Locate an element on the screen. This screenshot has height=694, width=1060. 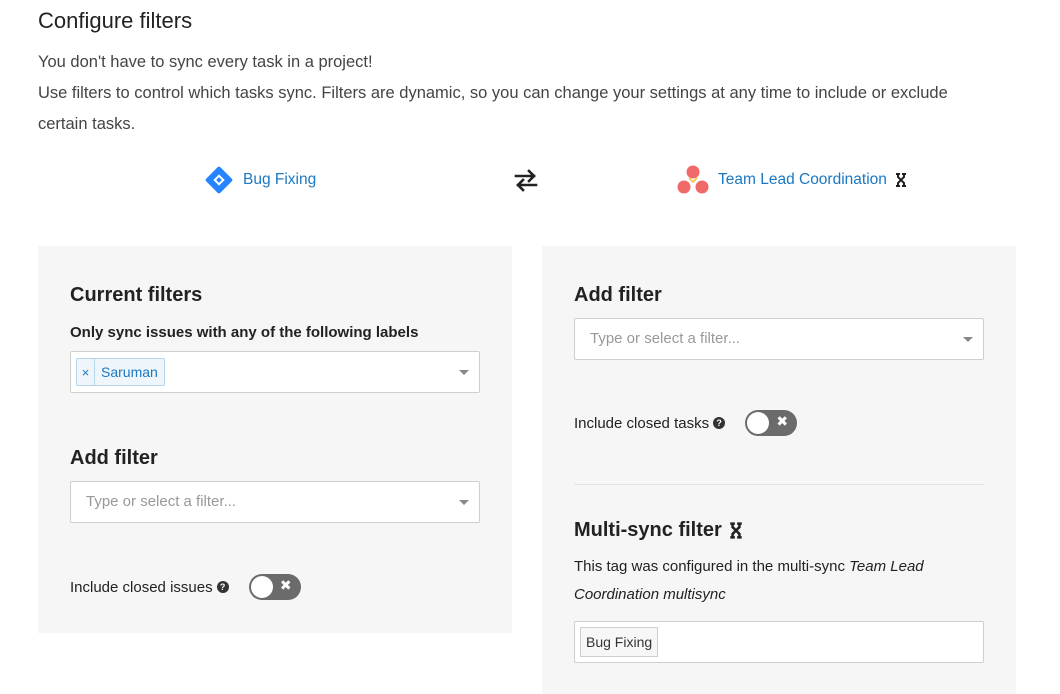
multisync-filter-title: Multi-sync filter is located at coordinates (659, 530).